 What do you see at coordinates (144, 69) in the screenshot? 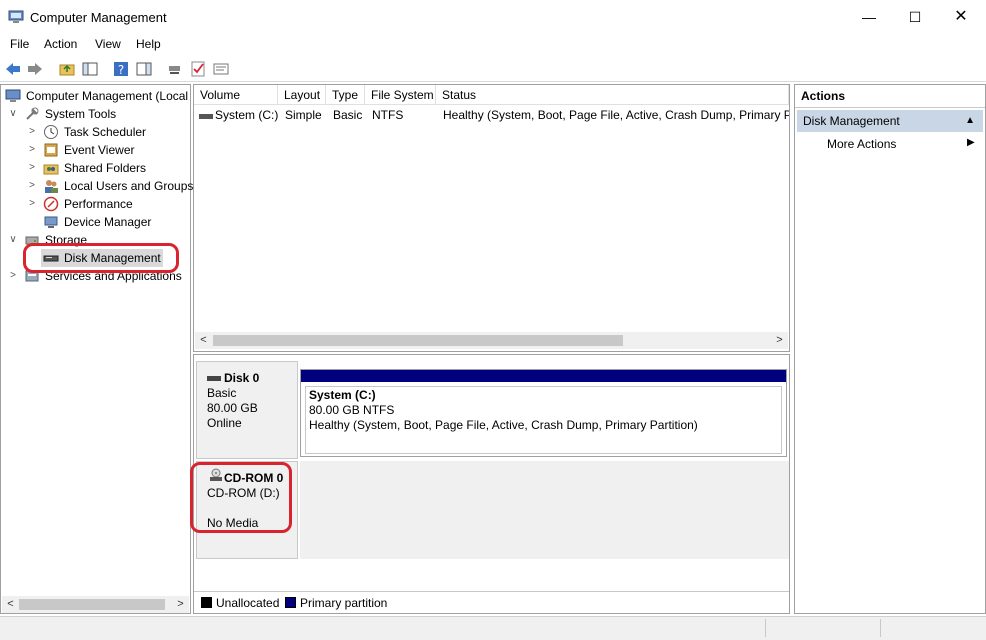
I see `show-hide-action-pane-icon` at bounding box center [144, 69].